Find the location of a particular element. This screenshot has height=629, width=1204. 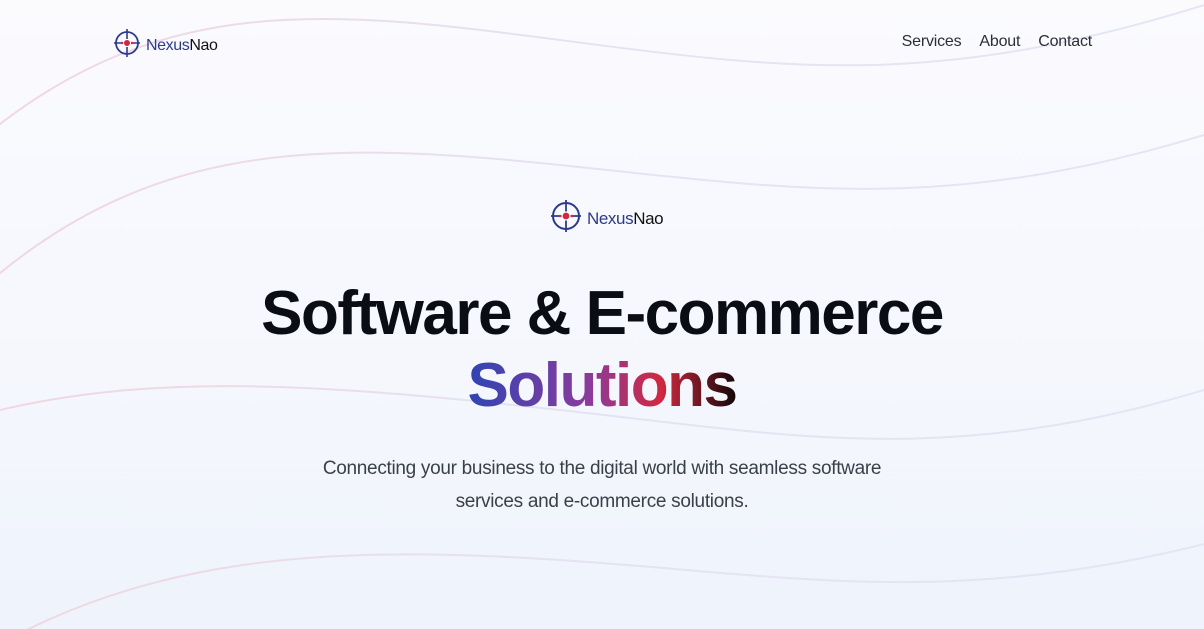

brand-name: NexusNao is located at coordinates (182, 46).